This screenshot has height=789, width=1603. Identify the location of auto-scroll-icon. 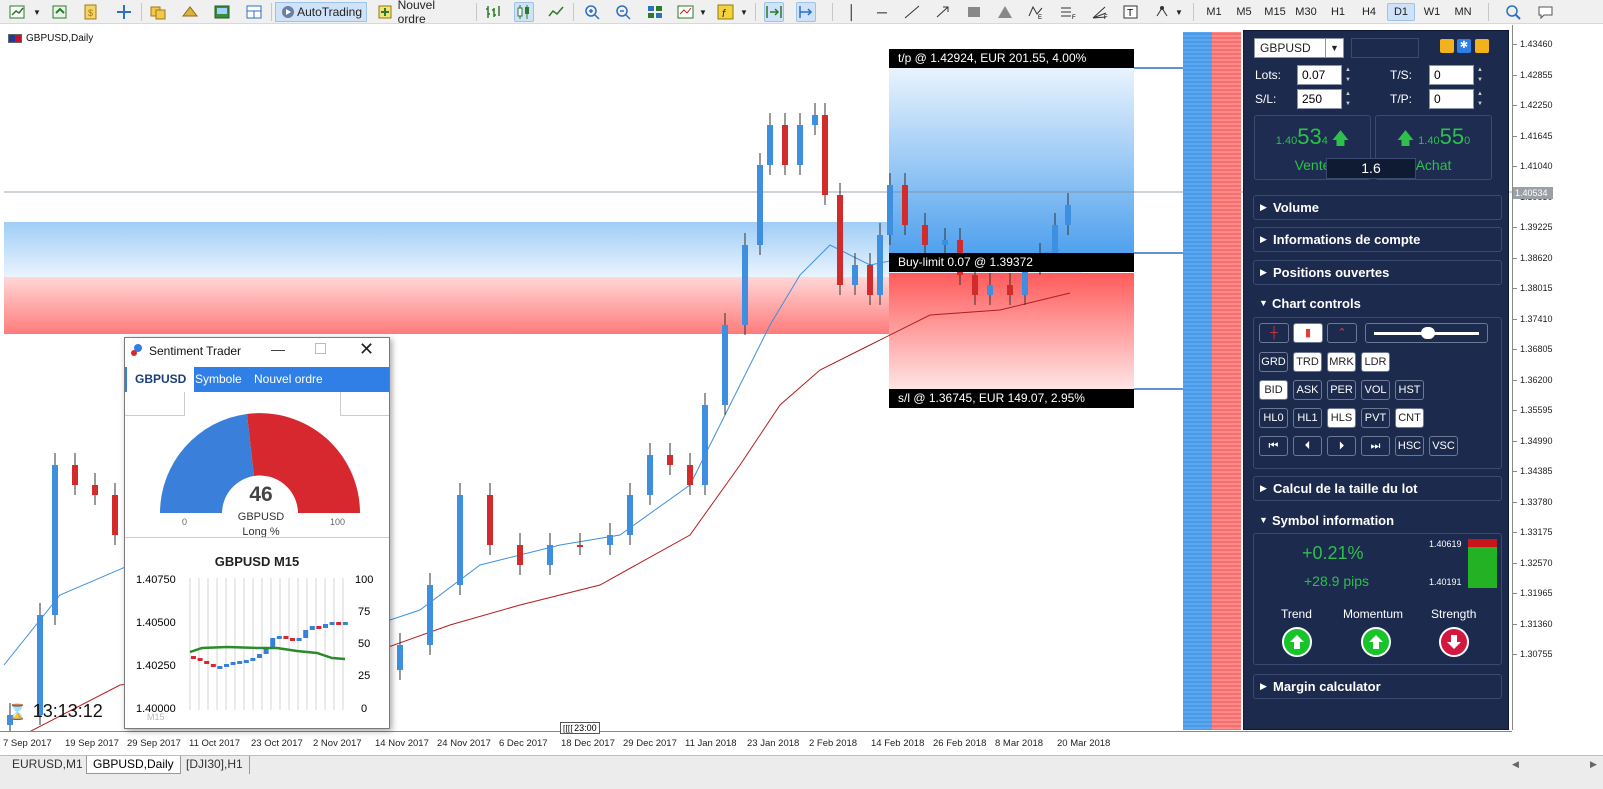
(806, 12).